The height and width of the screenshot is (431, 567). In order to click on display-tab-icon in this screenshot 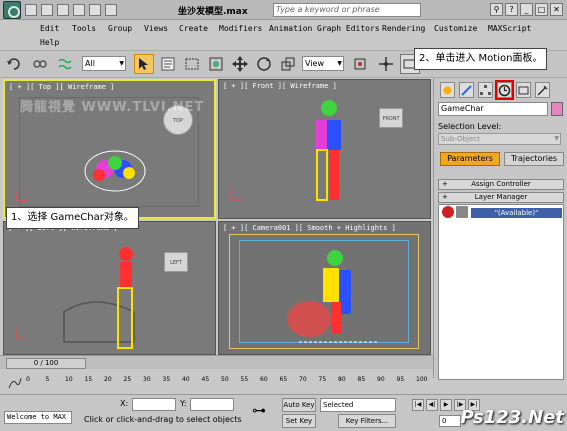, I will do `click(523, 90)`.